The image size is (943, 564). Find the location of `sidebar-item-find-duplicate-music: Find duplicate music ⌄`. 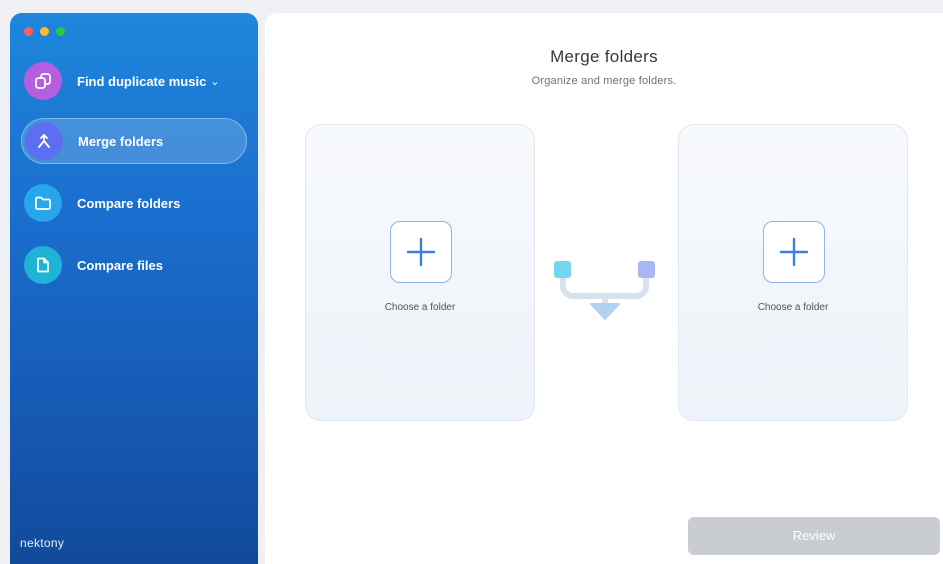

sidebar-item-find-duplicate-music: Find duplicate music ⌄ is located at coordinates (134, 81).